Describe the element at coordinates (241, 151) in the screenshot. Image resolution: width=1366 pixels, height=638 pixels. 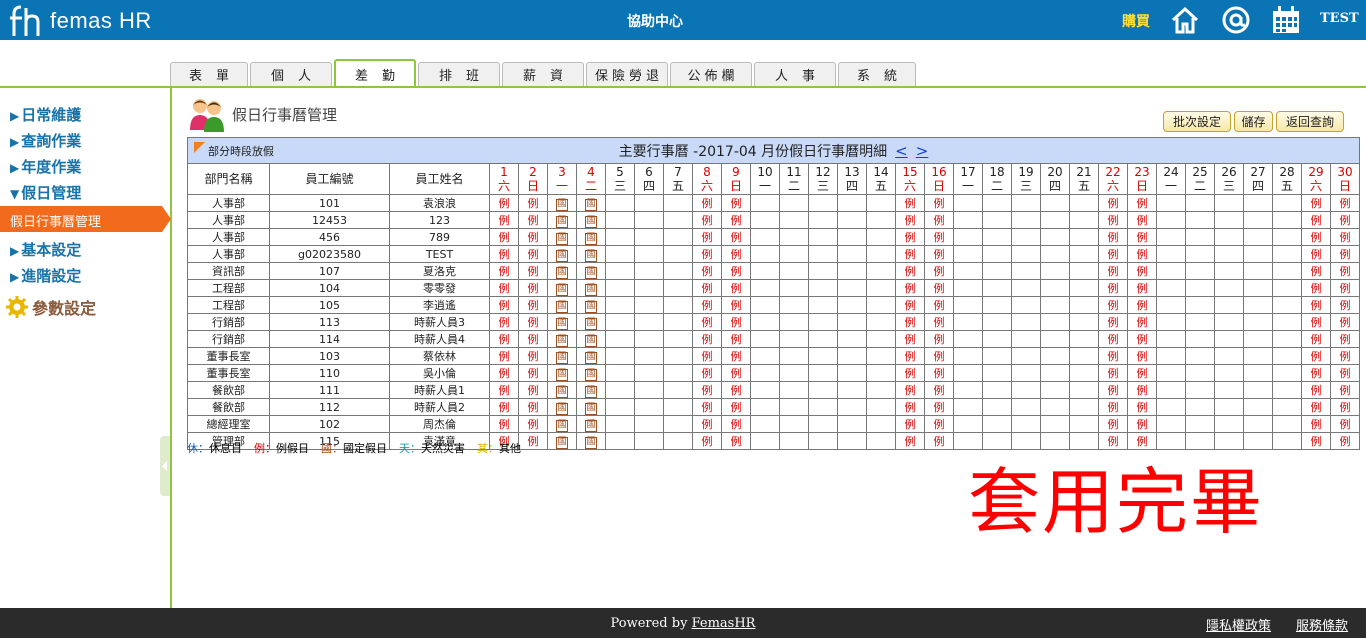
I see `partial-holiday-label: 部分時段放假` at that location.